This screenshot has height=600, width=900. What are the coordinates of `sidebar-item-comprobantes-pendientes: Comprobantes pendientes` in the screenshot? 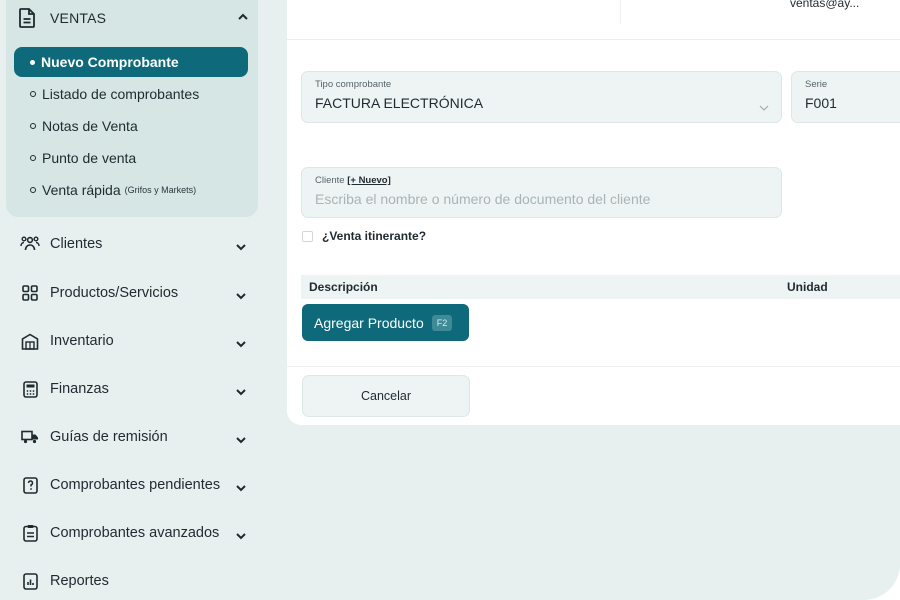 It's located at (138, 485).